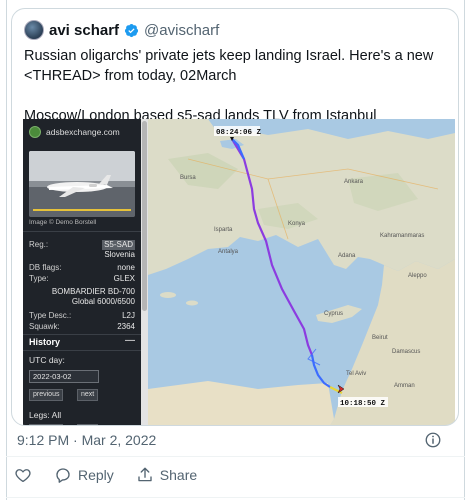 The image size is (471, 500). Describe the element at coordinates (82, 184) in the screenshot. I see `aircraft-photo` at that location.